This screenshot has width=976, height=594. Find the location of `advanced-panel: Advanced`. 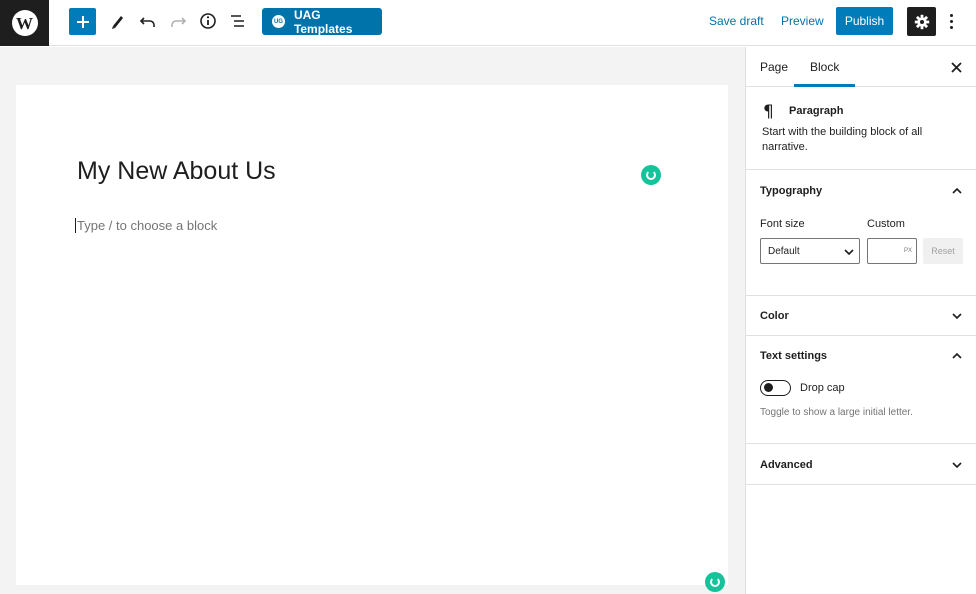

advanced-panel: Advanced is located at coordinates (861, 465).